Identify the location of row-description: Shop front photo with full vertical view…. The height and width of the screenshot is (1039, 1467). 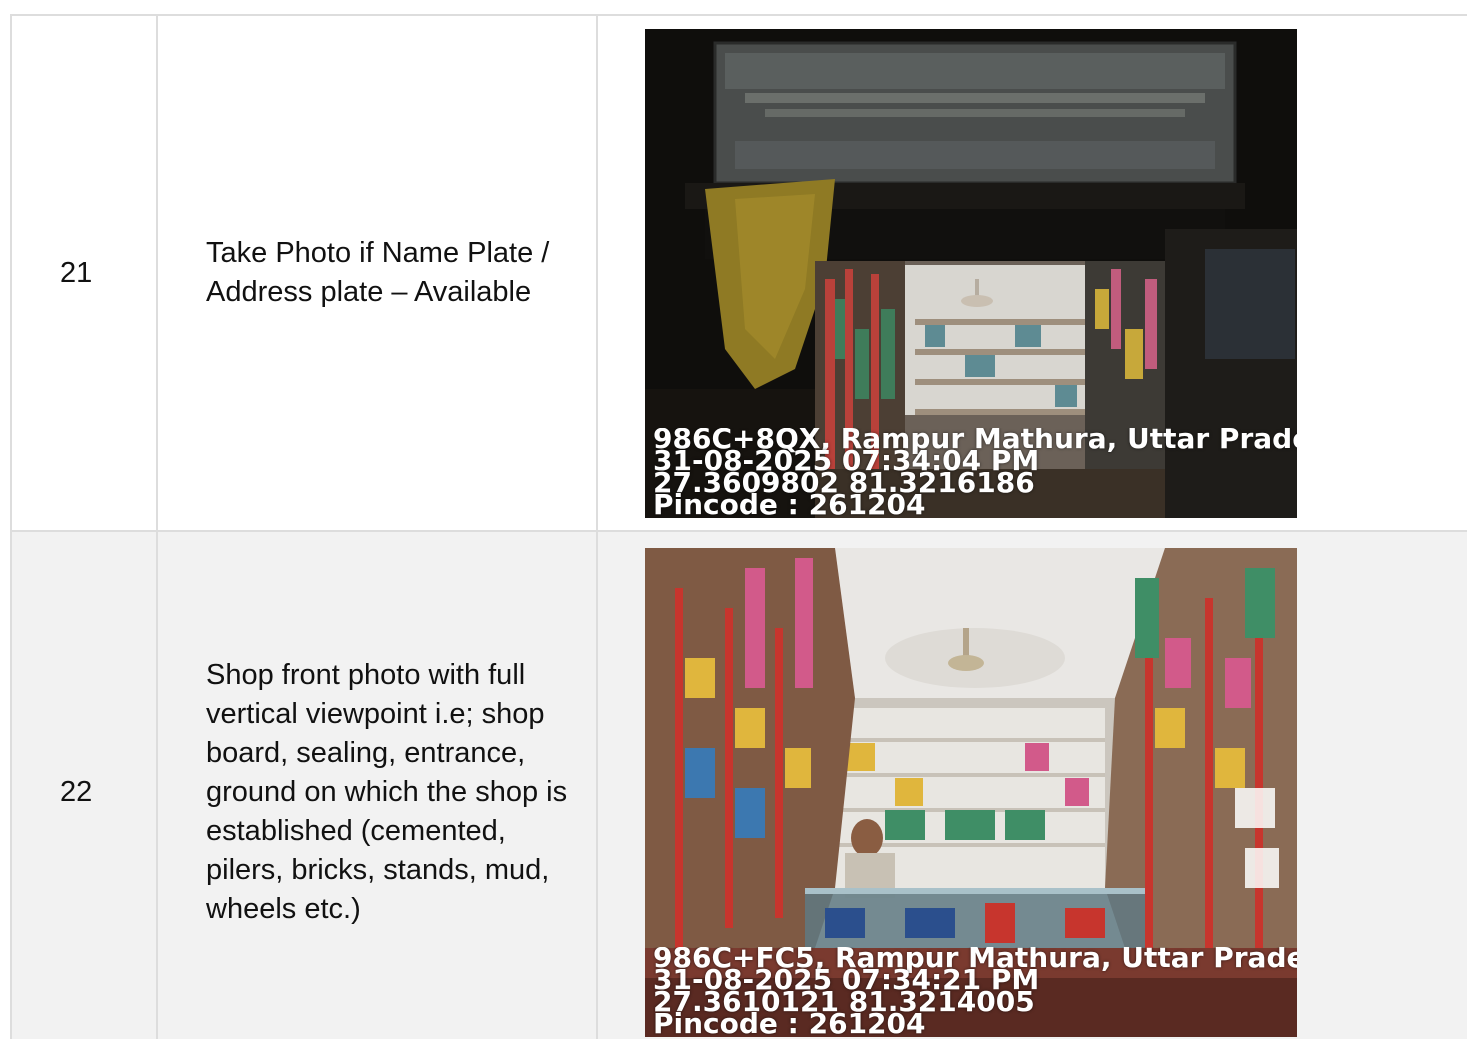
(377, 784).